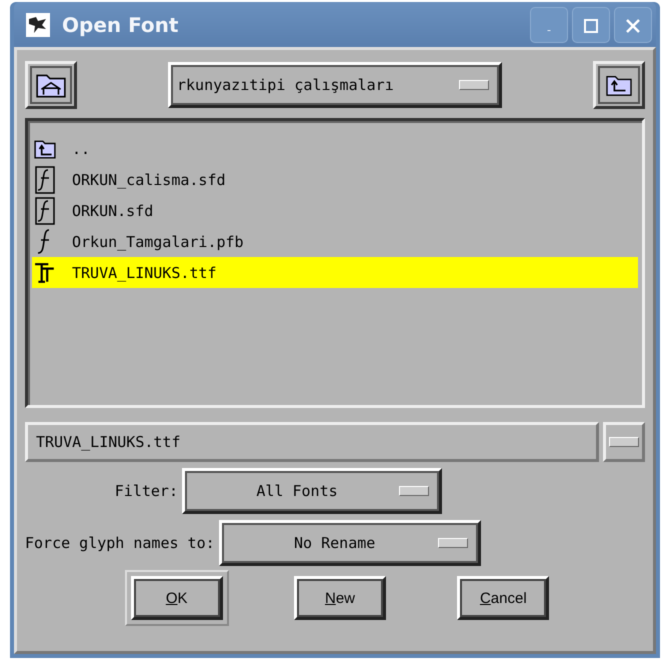 The width and height of the screenshot is (668, 664). What do you see at coordinates (176, 598) in the screenshot?
I see `dialog-button: OK` at bounding box center [176, 598].